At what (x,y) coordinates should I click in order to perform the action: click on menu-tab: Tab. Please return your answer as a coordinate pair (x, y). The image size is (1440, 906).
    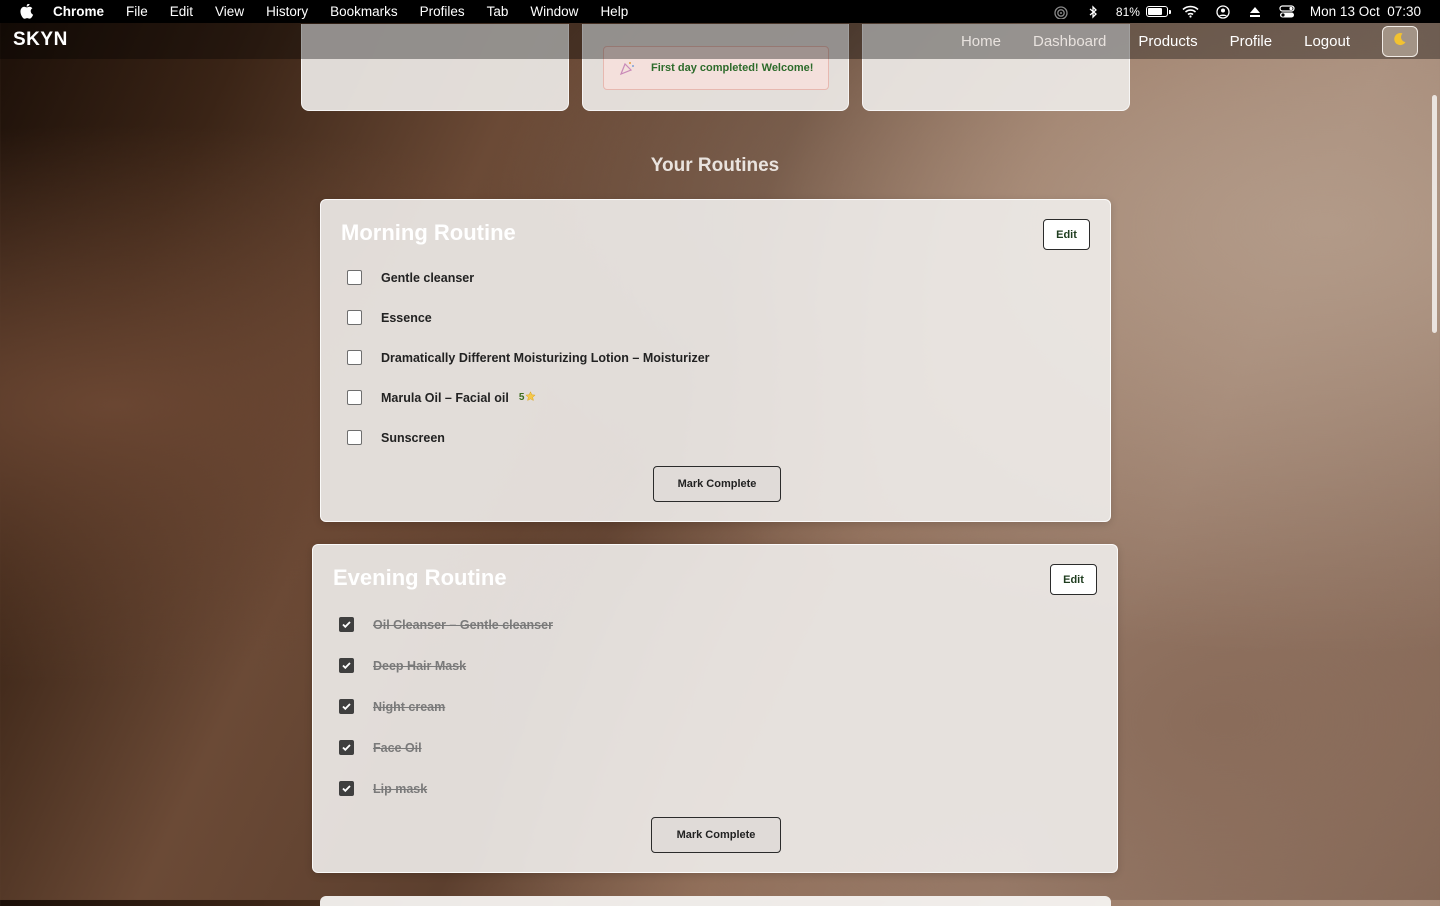
    Looking at the image, I should click on (498, 11).